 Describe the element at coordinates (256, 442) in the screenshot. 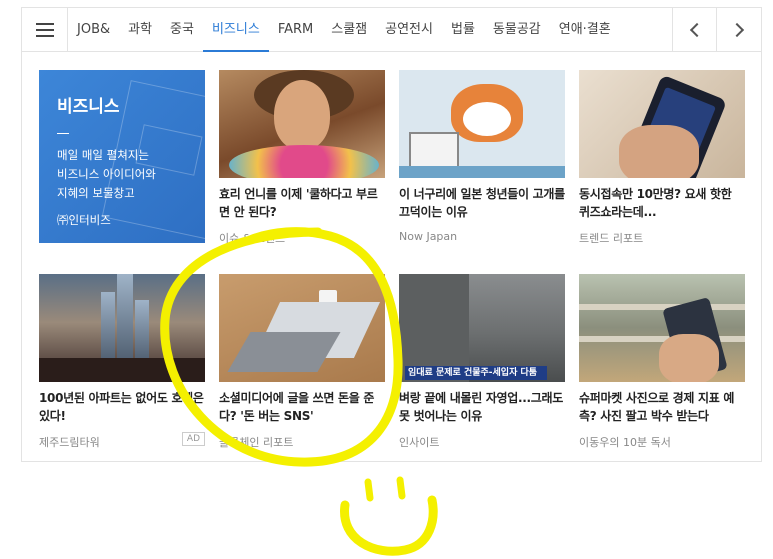

I see `article-source: 블록체인 리포트` at that location.